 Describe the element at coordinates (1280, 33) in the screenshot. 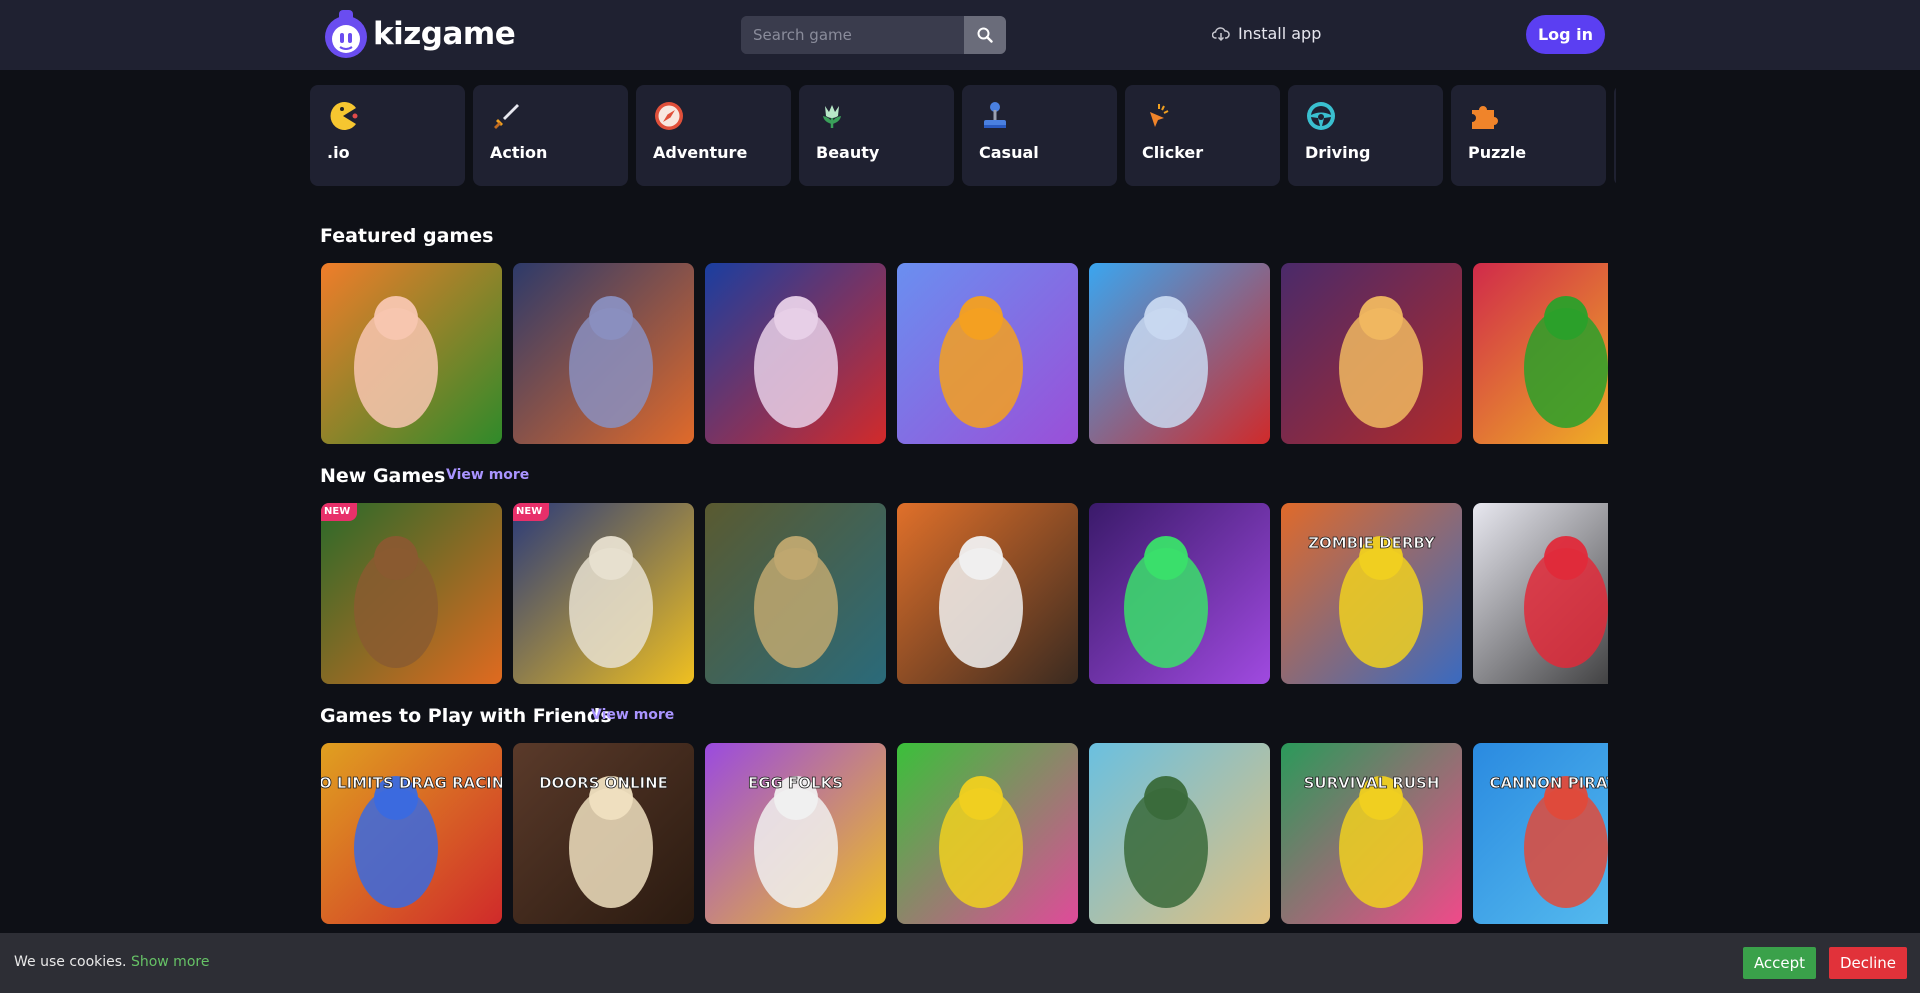

I see `install-app-label: Install app` at that location.